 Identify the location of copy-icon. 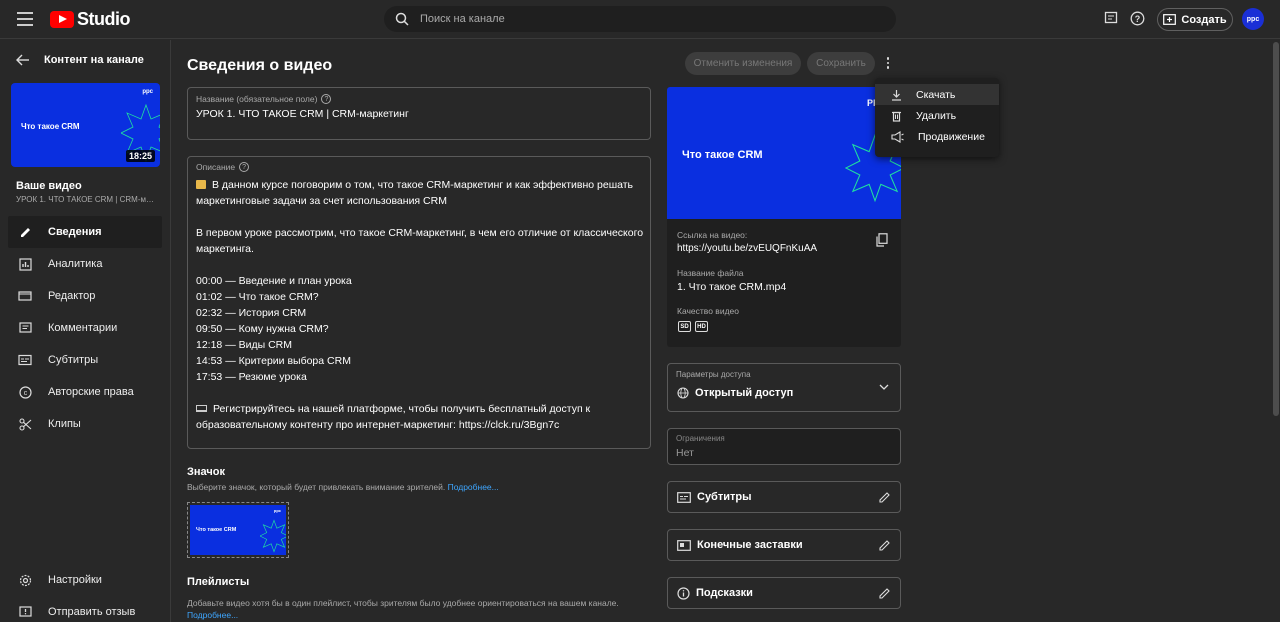
(882, 241).